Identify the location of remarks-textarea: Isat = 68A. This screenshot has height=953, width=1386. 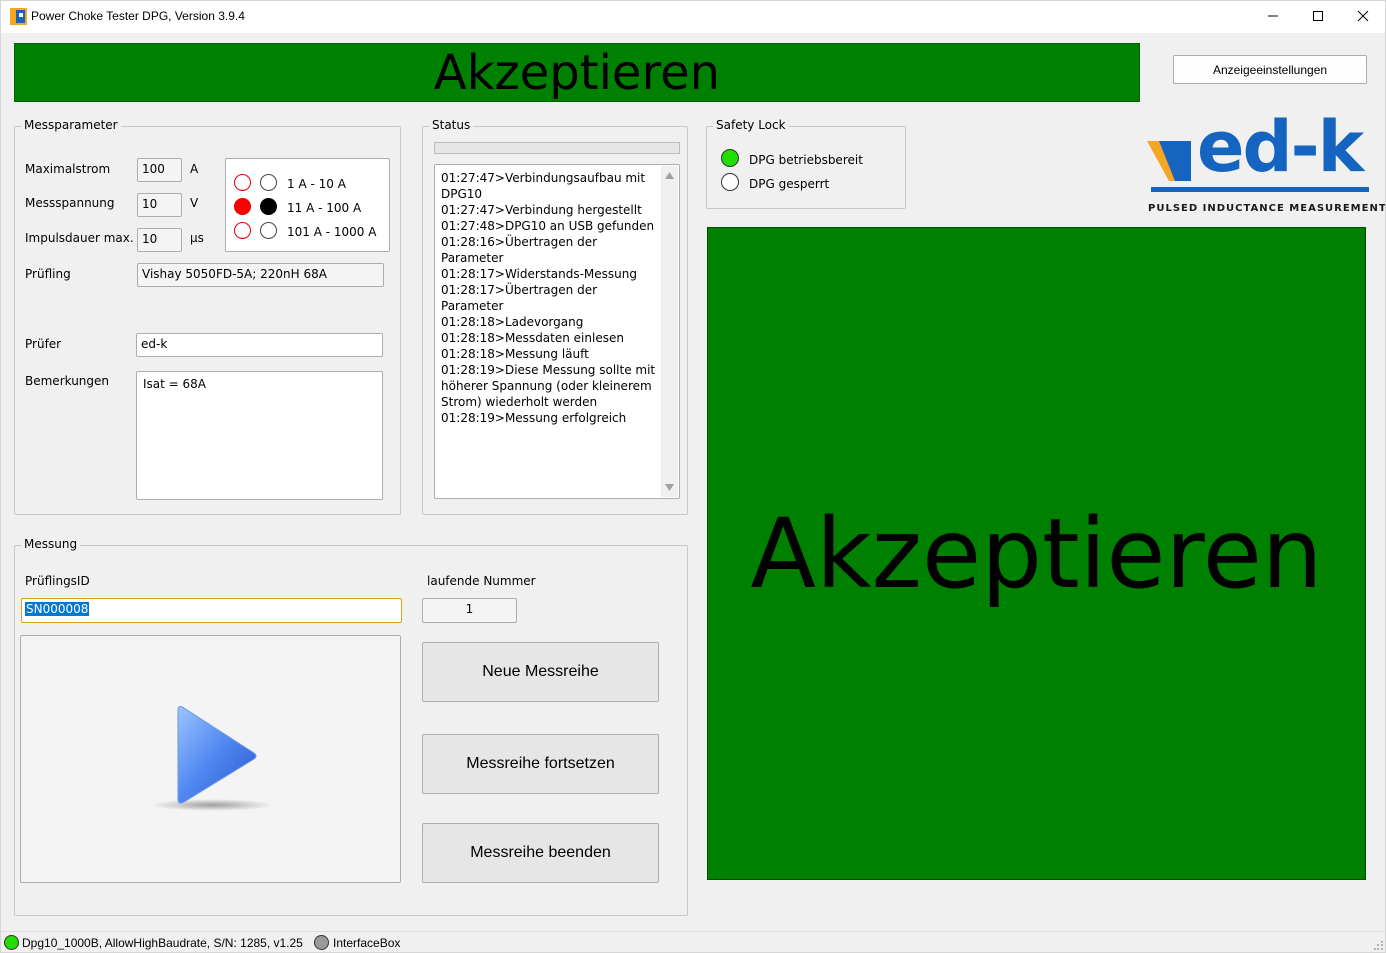
(259, 435).